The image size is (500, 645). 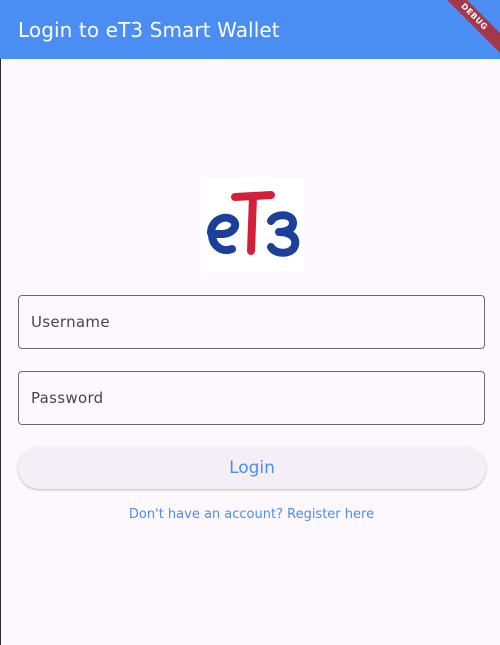 I want to click on username-input, so click(x=251, y=322).